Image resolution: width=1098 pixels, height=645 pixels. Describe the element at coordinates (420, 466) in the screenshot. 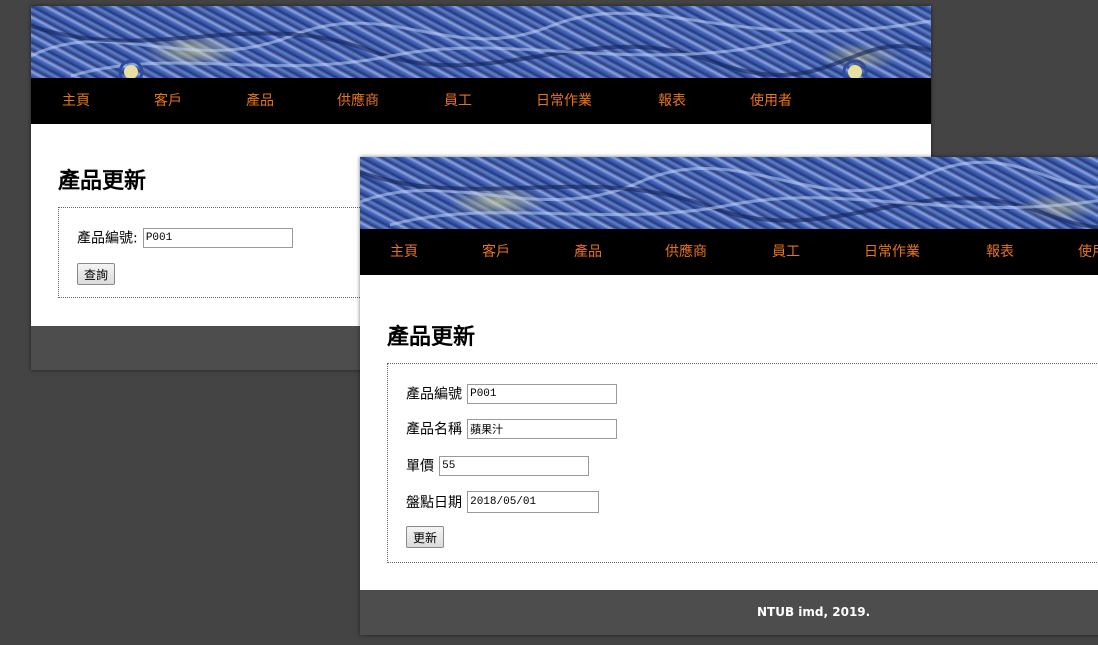

I see `price-label: 單價` at that location.